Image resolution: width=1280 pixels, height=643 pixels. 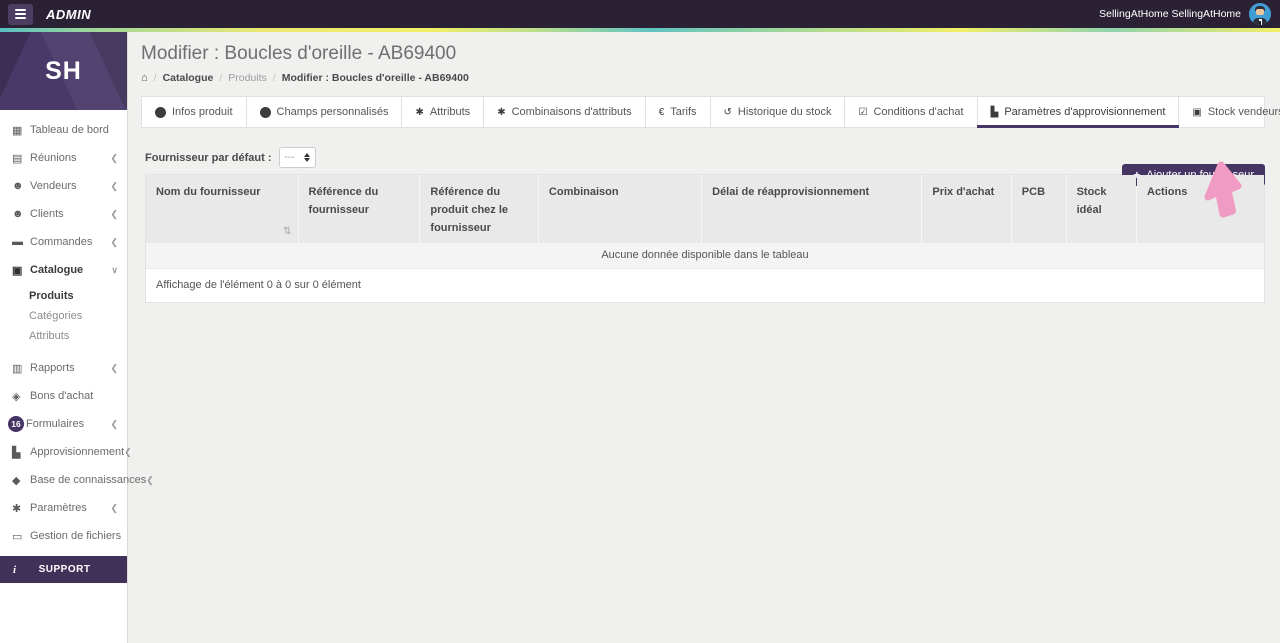 What do you see at coordinates (194, 112) in the screenshot?
I see `tab-infos-produit: i Infos produit` at bounding box center [194, 112].